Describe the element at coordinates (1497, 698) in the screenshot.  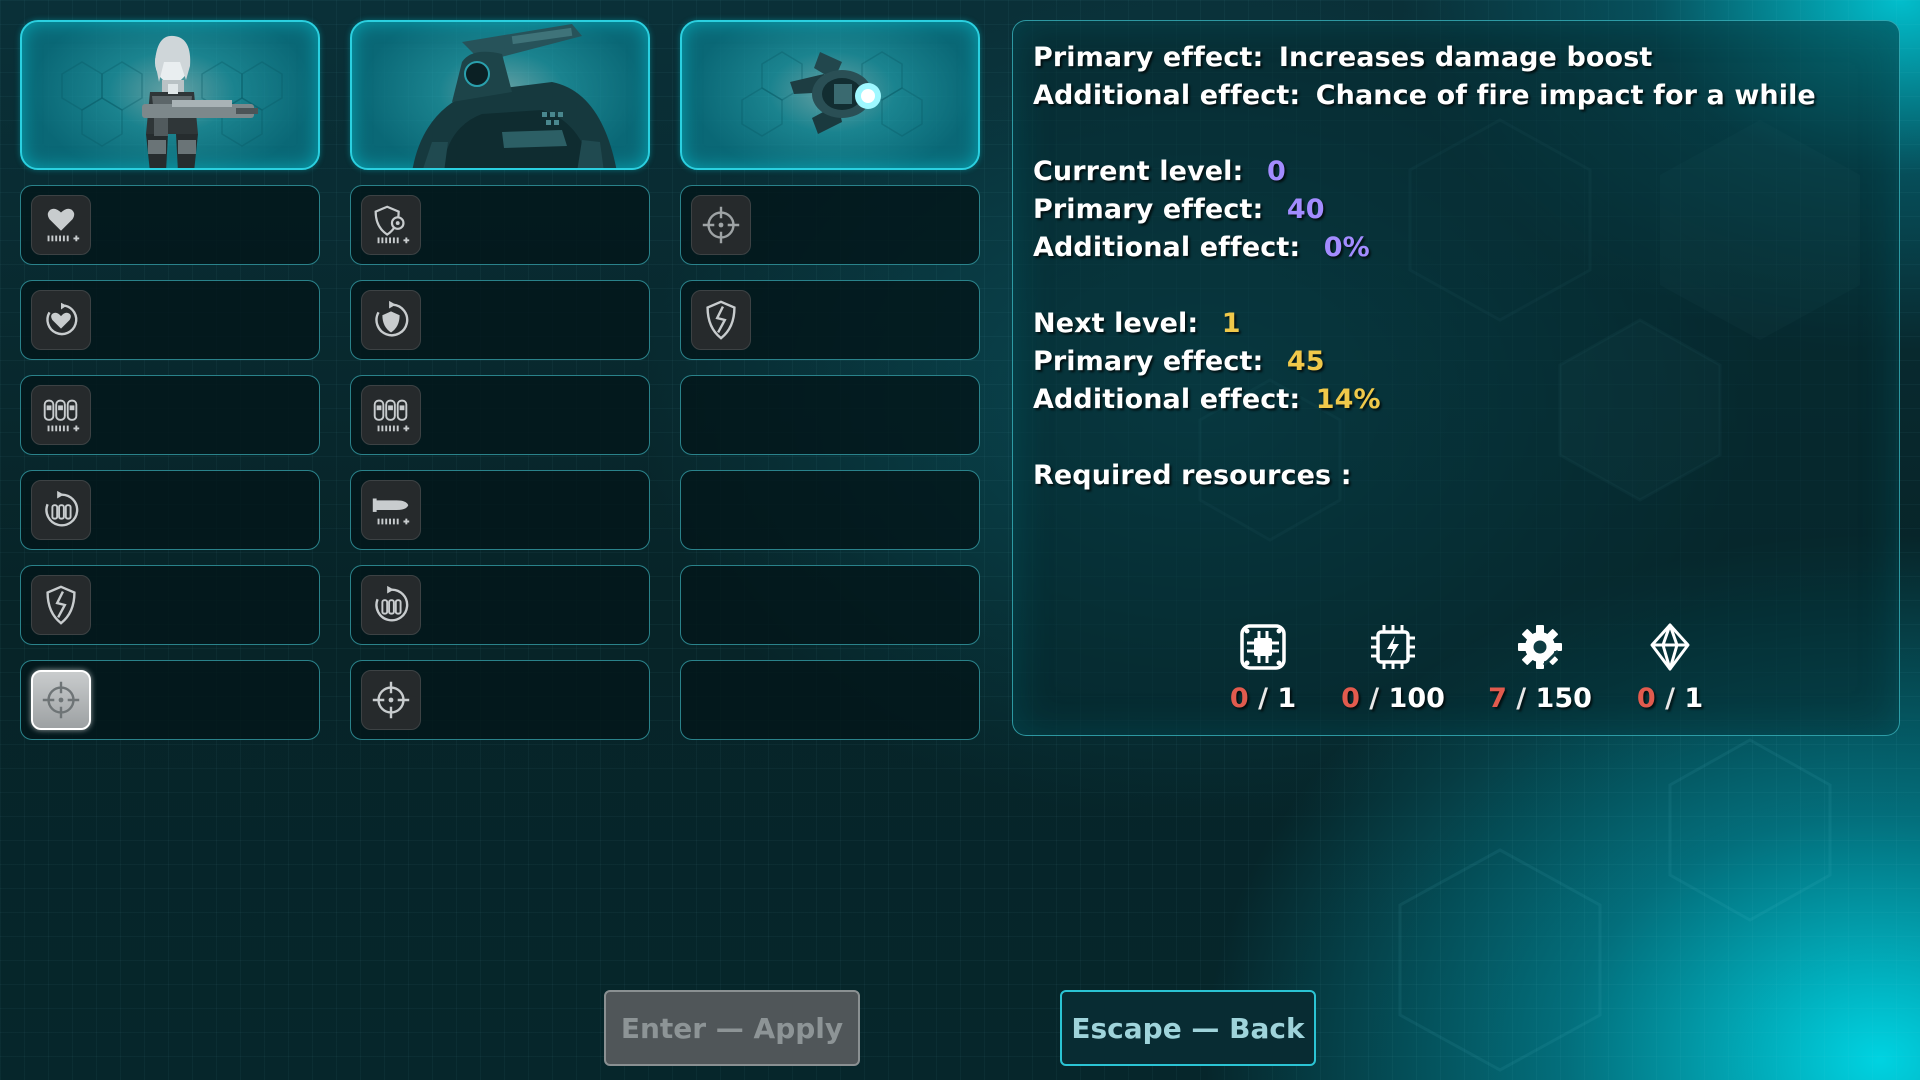
I see `resource-have: 7` at that location.